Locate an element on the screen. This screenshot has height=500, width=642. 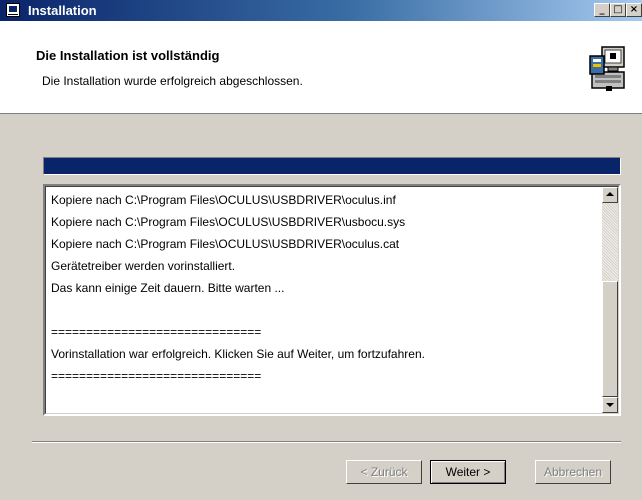
installer-computer-icon is located at coordinates (607, 68).